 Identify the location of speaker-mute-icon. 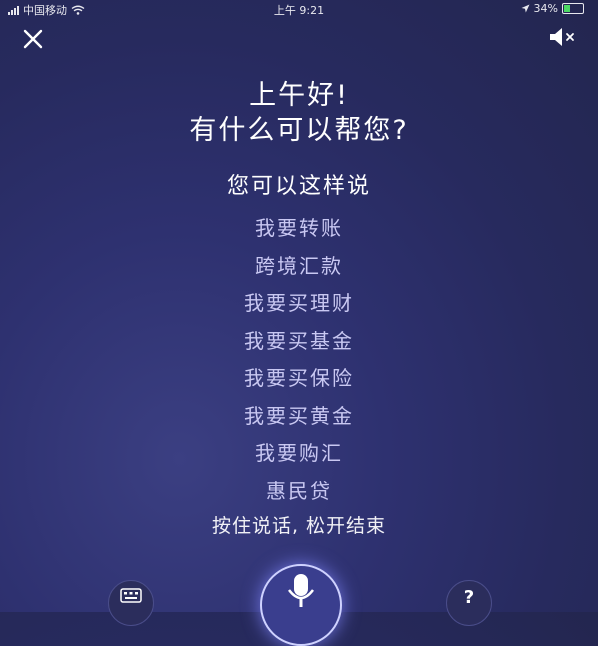
(562, 37).